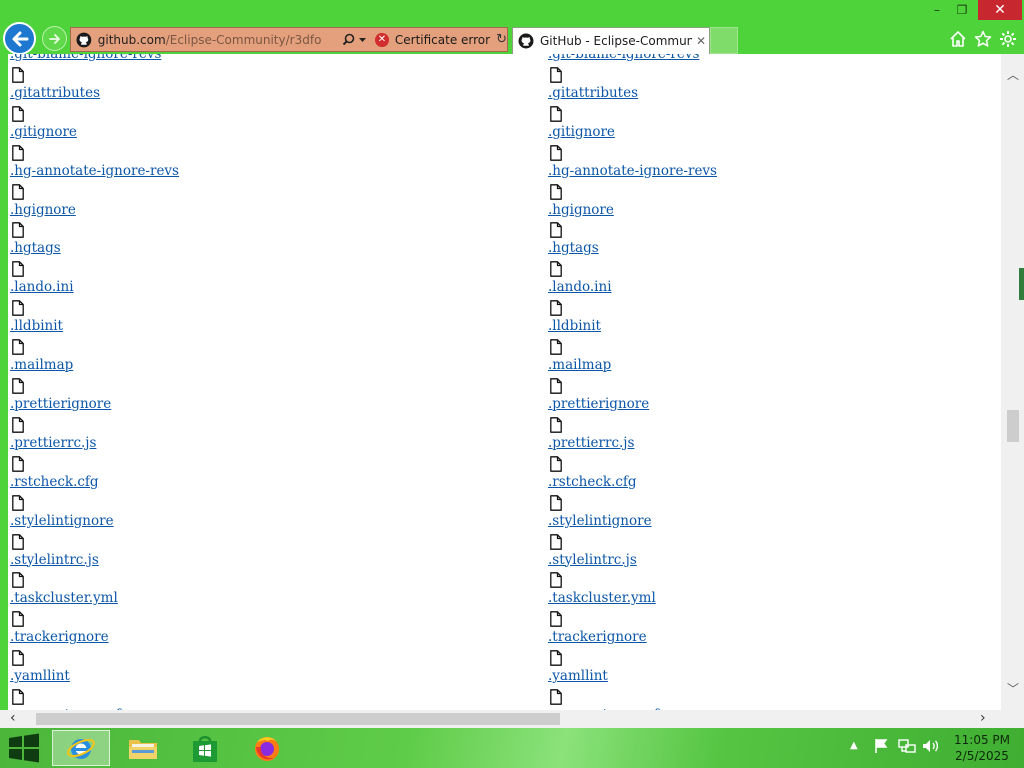  Describe the element at coordinates (363, 40) in the screenshot. I see `chevron-down-icon` at that location.